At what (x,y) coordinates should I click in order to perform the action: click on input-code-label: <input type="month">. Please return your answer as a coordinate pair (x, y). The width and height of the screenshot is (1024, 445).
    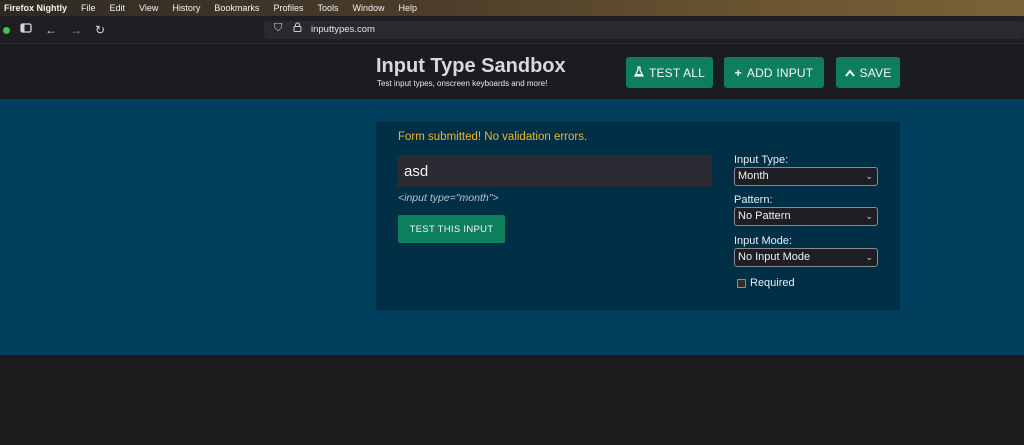
    Looking at the image, I should click on (448, 198).